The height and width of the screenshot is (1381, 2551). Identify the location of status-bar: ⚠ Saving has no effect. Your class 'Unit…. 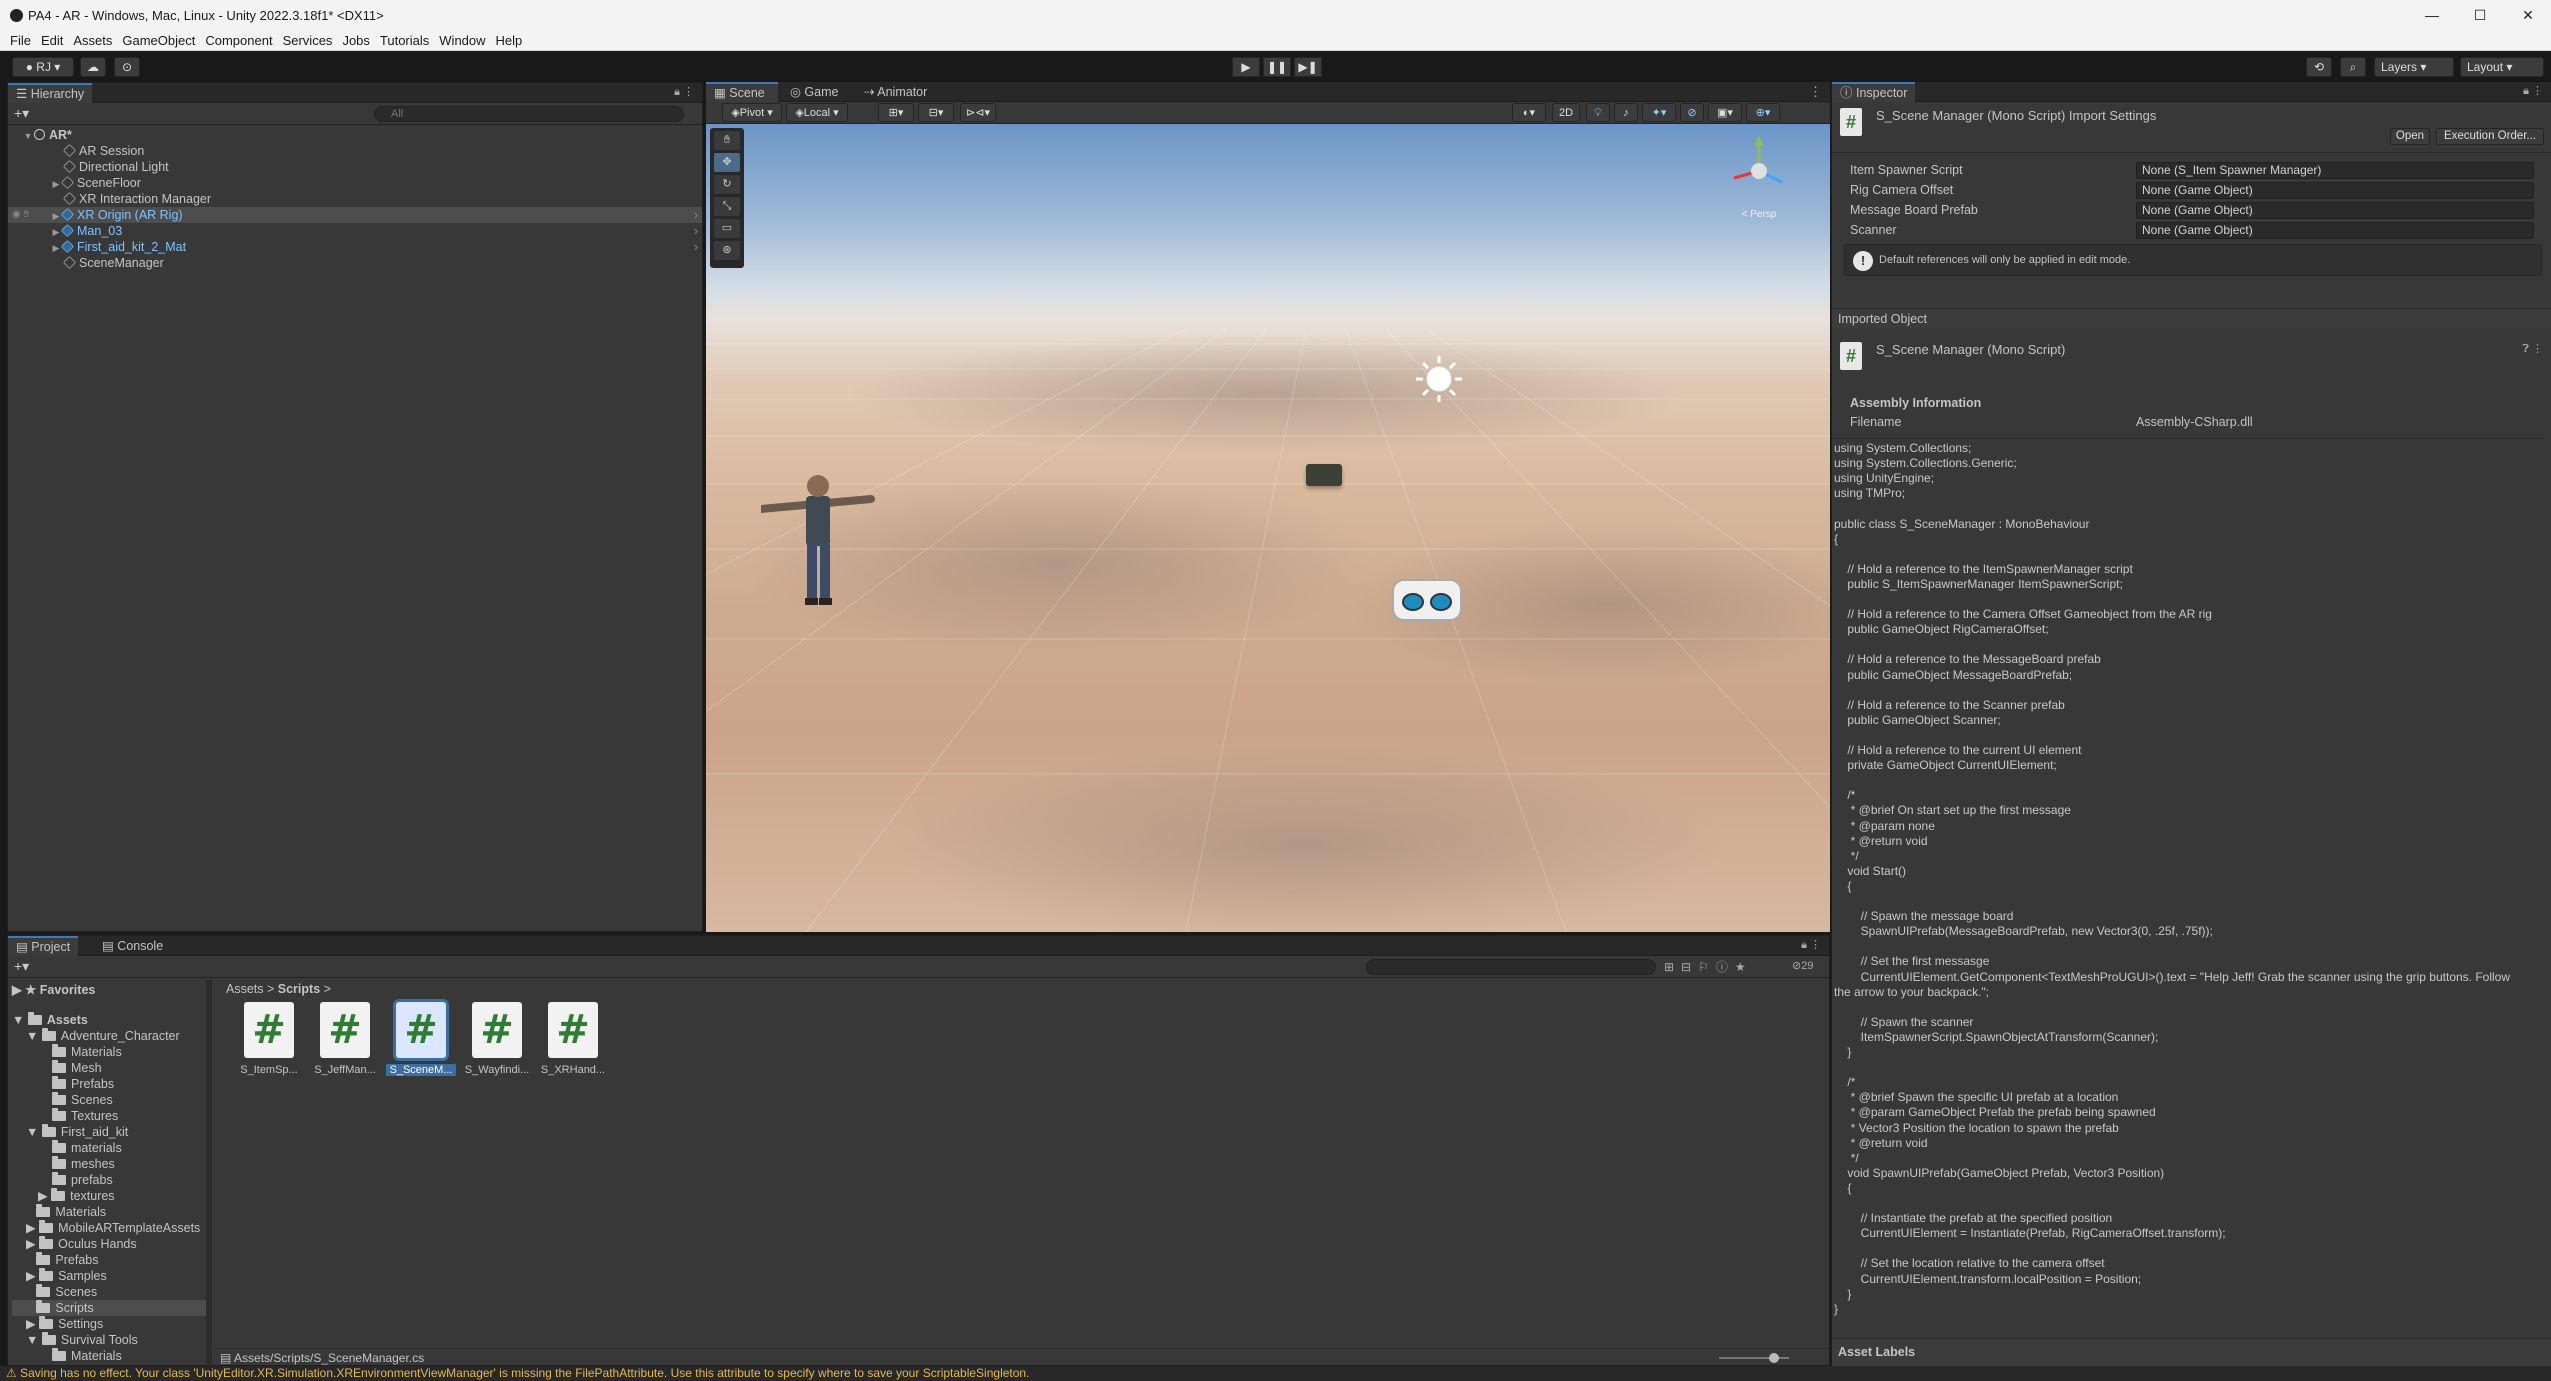
(1275, 1373).